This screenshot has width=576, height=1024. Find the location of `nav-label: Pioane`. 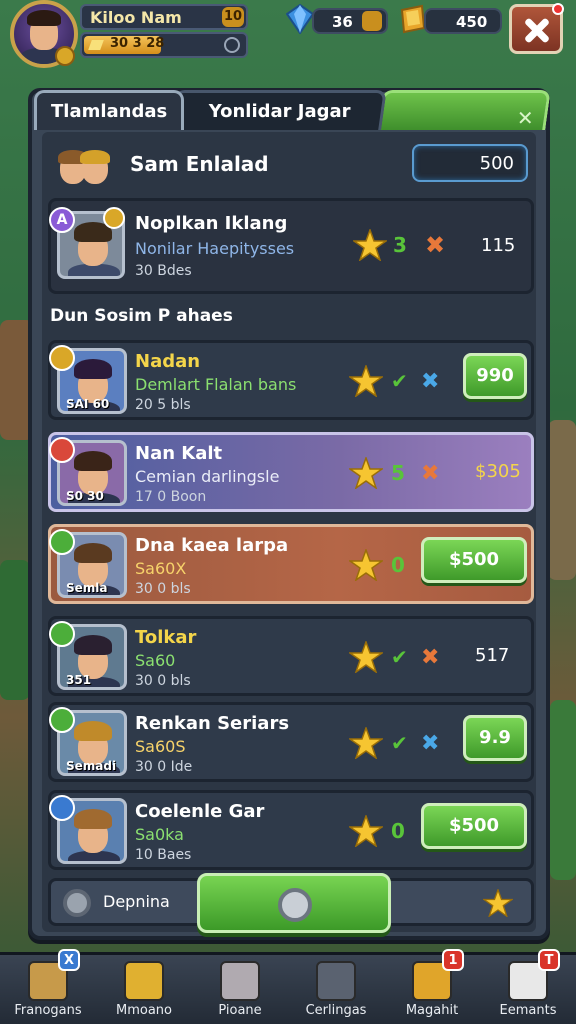

nav-label: Pioane is located at coordinates (240, 1010).